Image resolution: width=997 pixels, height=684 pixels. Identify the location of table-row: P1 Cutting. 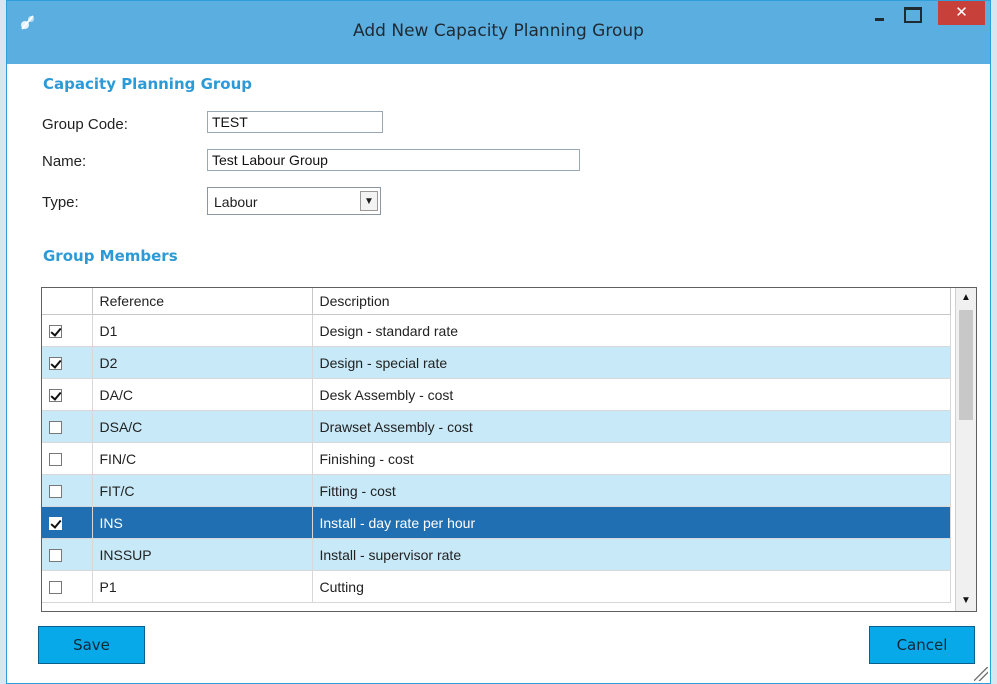
(496, 586).